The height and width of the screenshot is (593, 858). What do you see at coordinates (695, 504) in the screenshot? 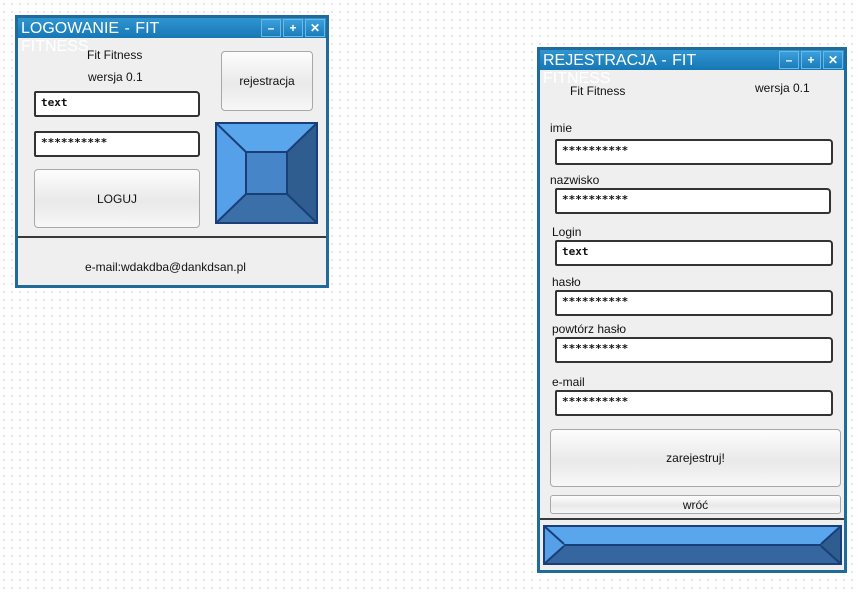
I see `back-button: wróć` at bounding box center [695, 504].